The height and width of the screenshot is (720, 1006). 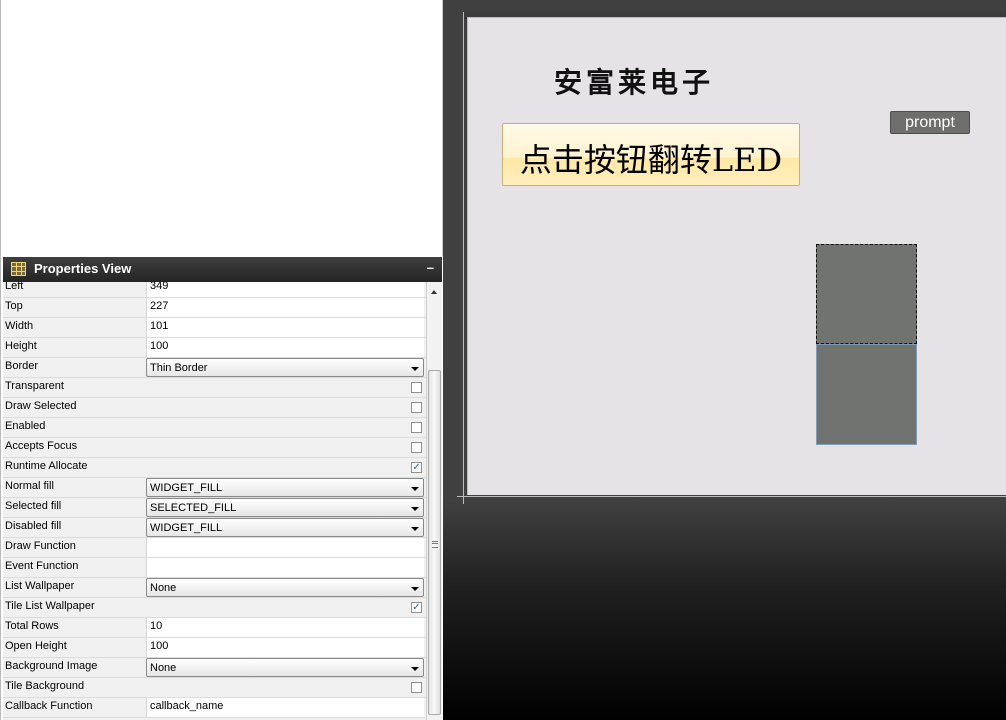 I want to click on callback-function-field: callback_name, so click(x=285, y=707).